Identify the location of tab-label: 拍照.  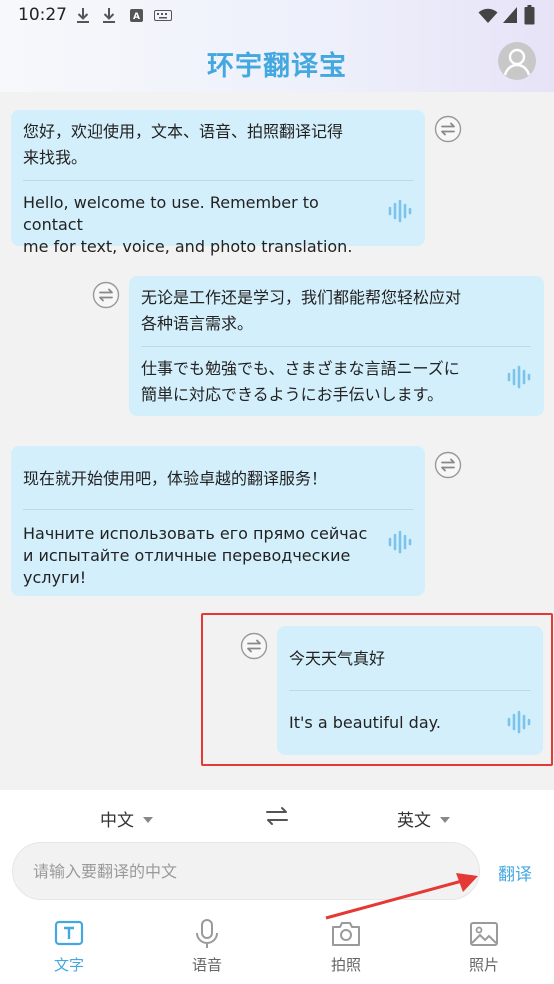
(345, 965).